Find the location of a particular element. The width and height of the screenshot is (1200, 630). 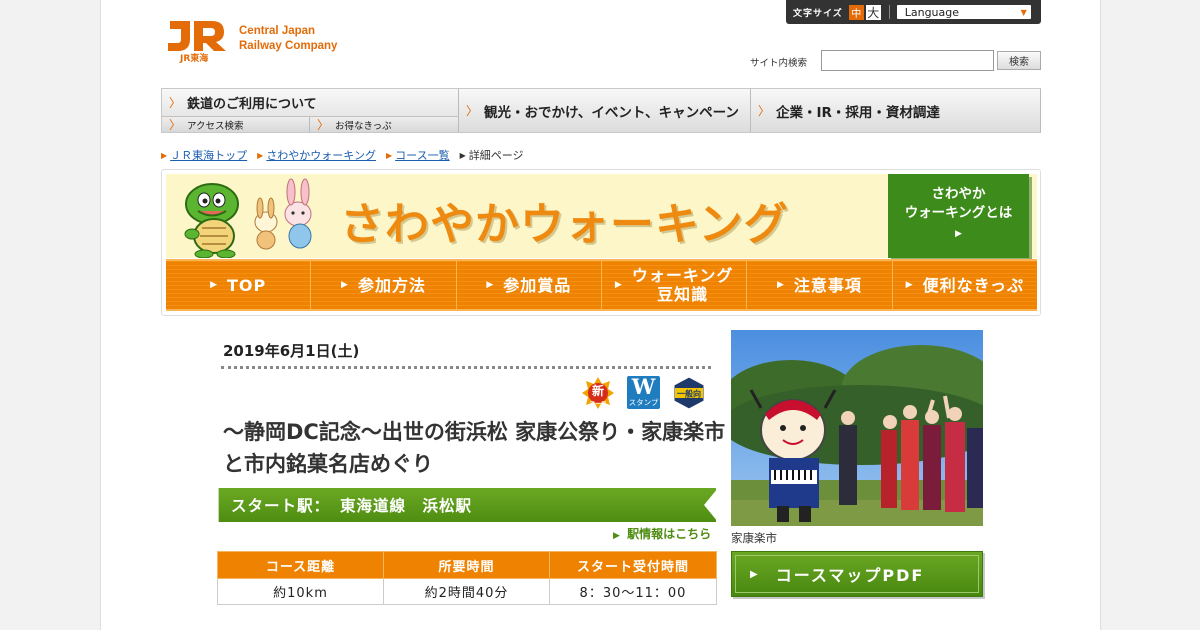

breadcrumb-link-jr-top: ＪＲ東海トップ is located at coordinates (208, 155).